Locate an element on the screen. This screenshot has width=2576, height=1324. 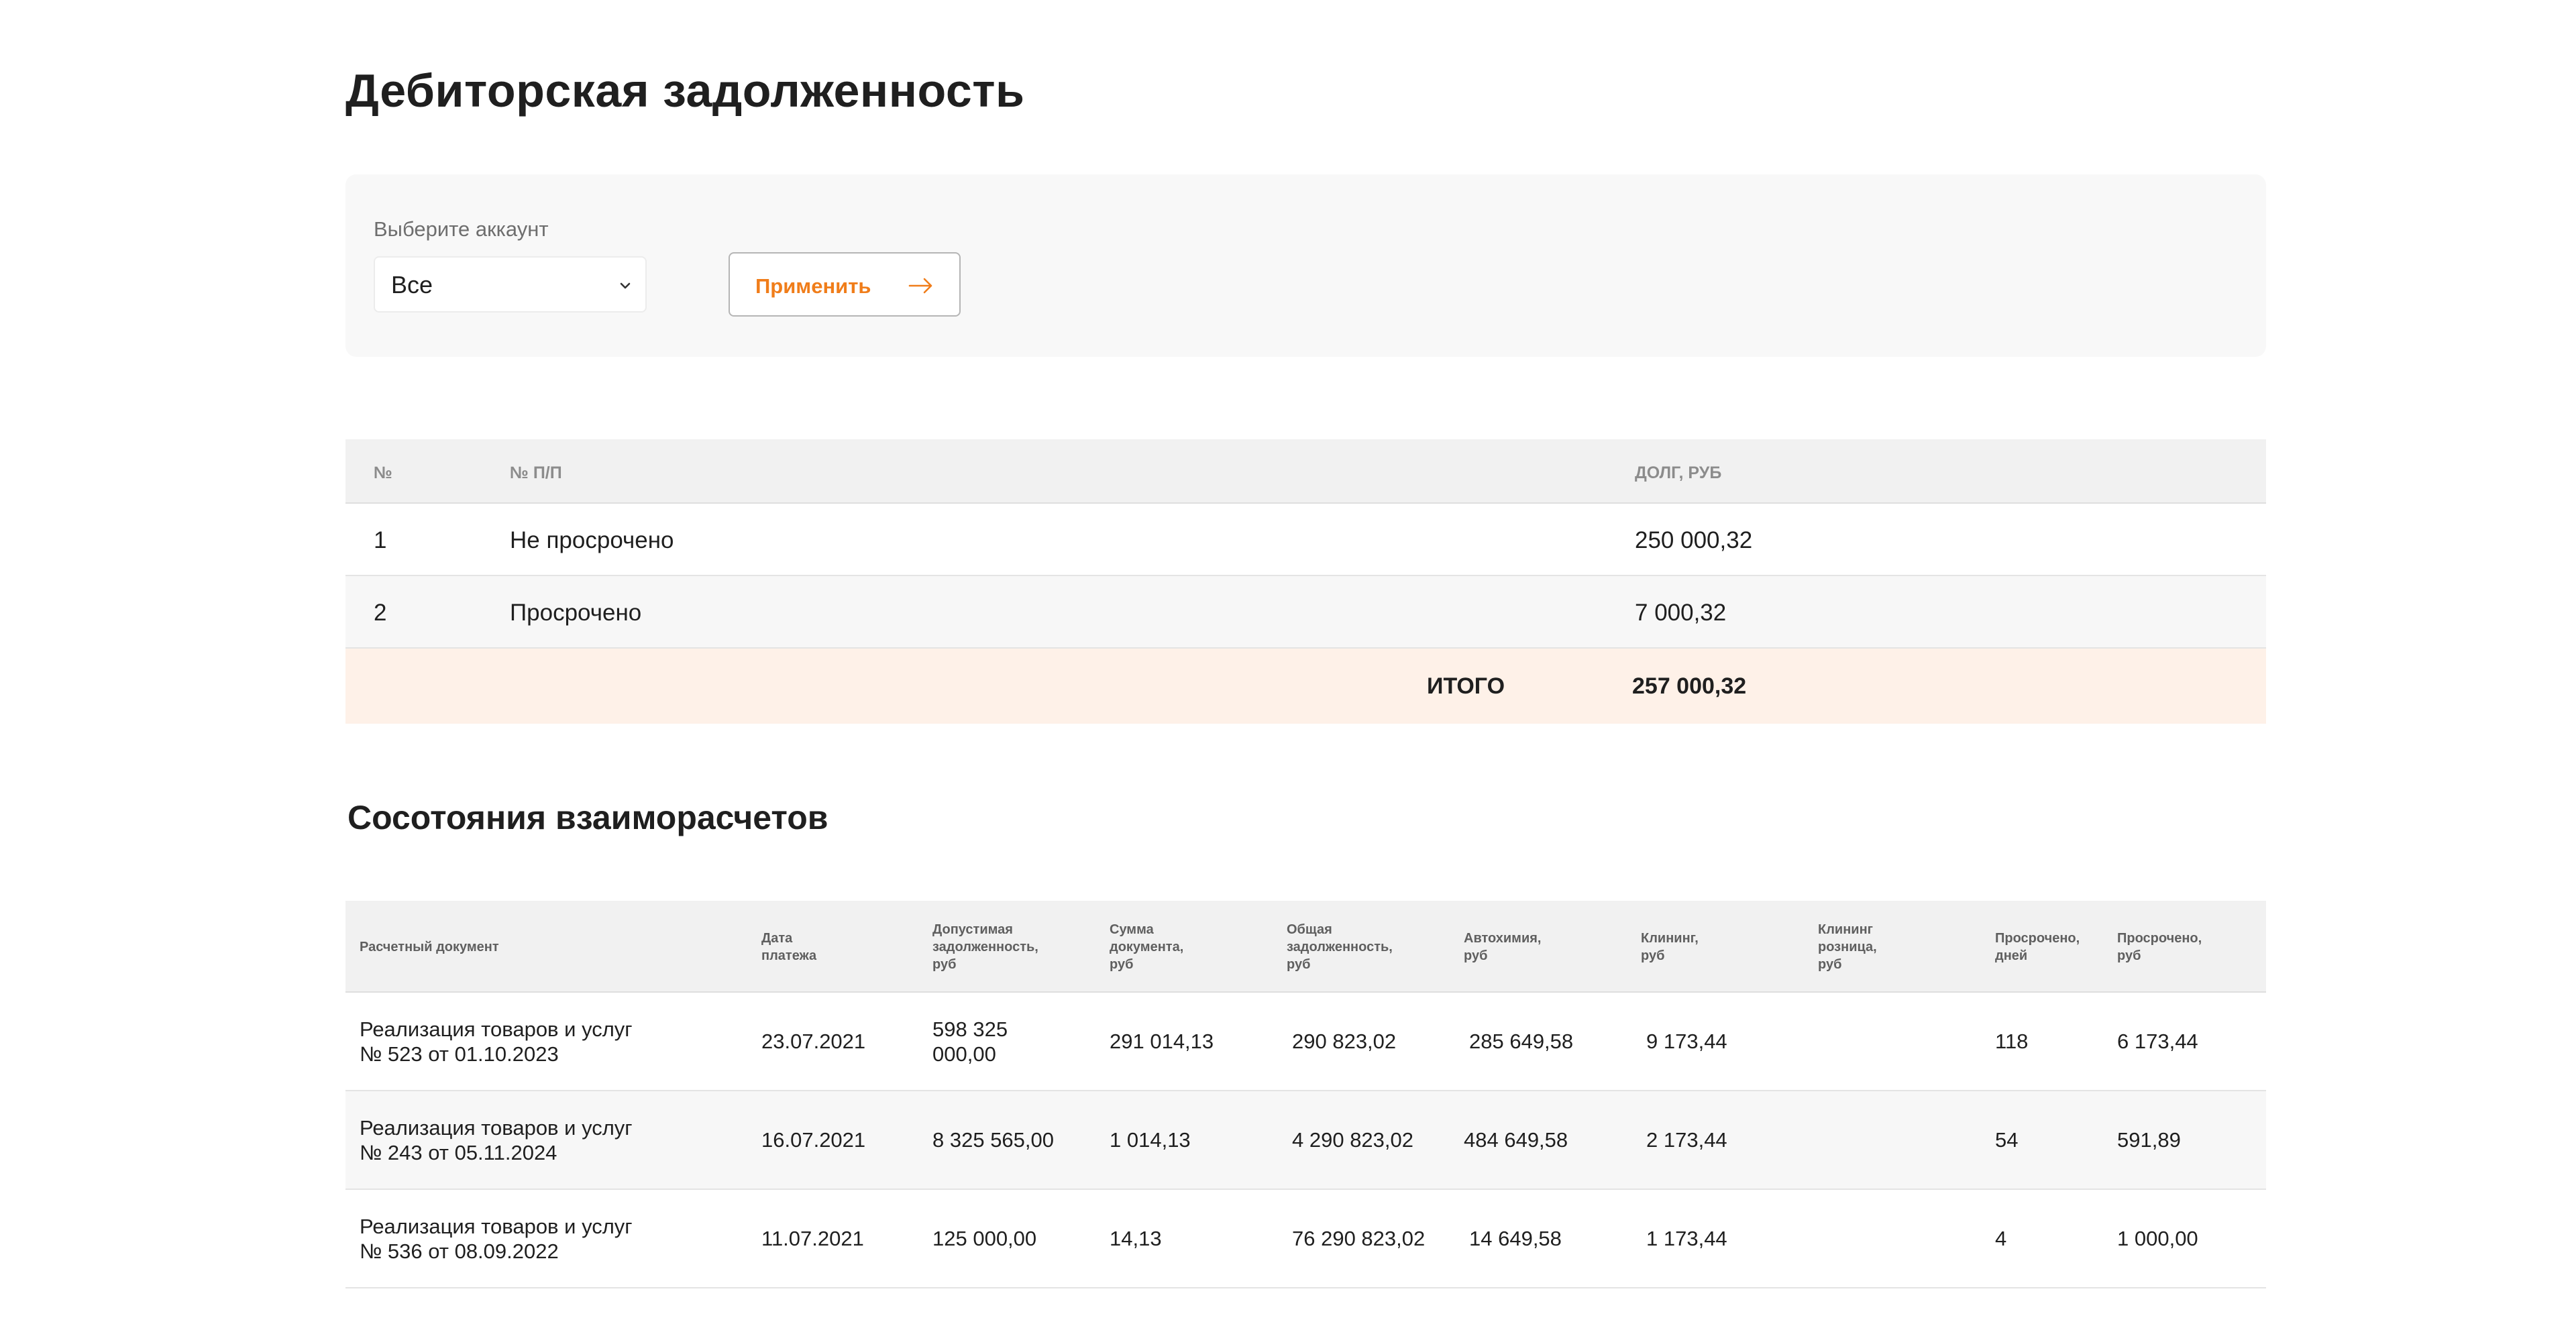
total-debt-cell: 76 290 823,02 is located at coordinates (1359, 1238).